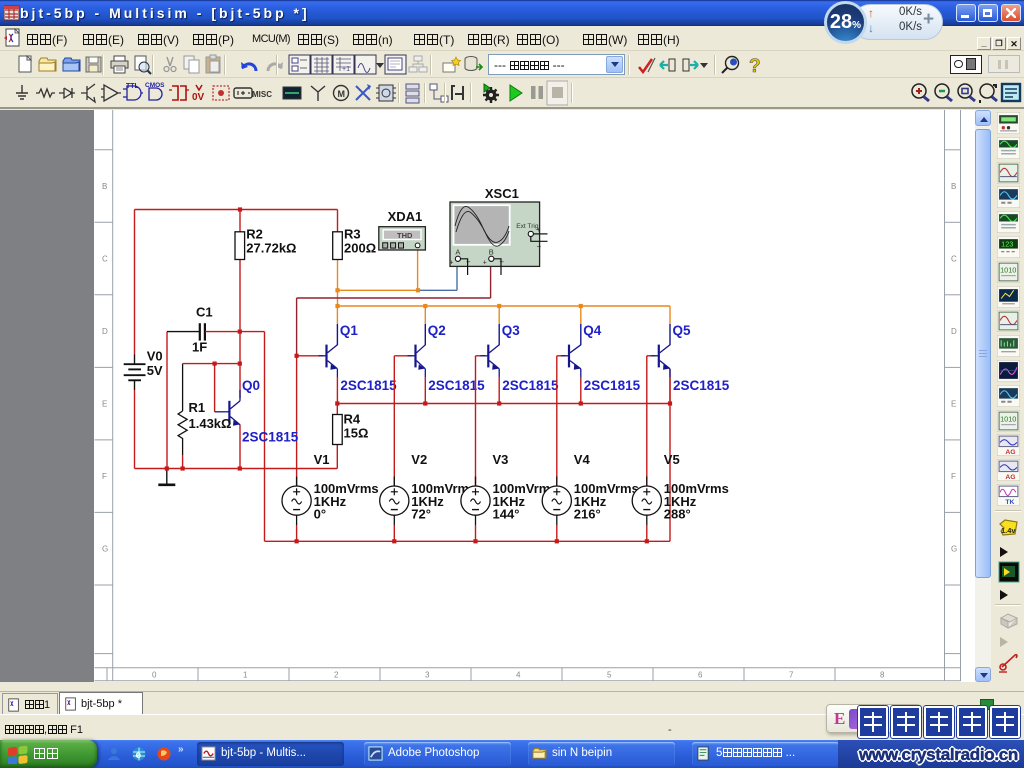 The height and width of the screenshot is (768, 1024). What do you see at coordinates (245, 675) in the screenshot?
I see `svg-text: 1` at bounding box center [245, 675].